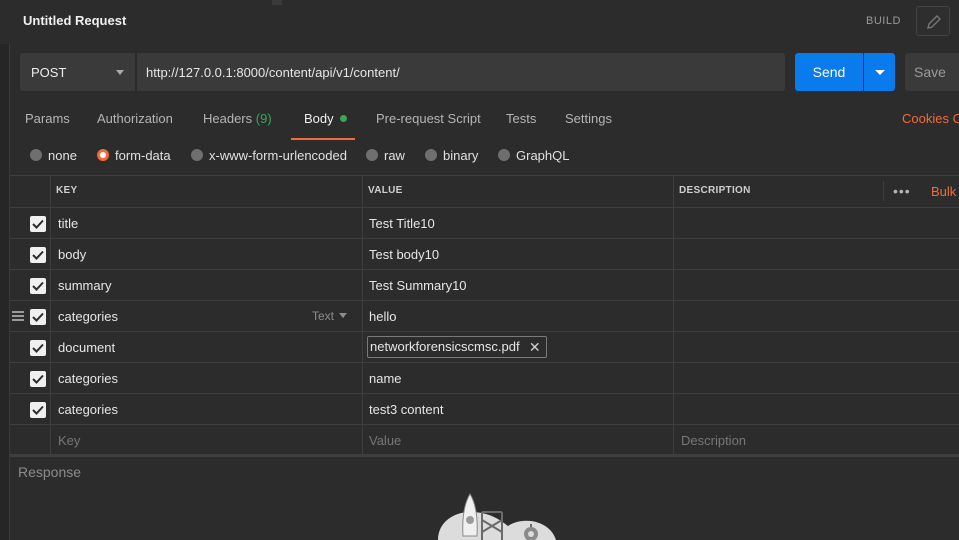 The image size is (959, 540). What do you see at coordinates (385, 440) in the screenshot?
I see `new-value-input: Value` at bounding box center [385, 440].